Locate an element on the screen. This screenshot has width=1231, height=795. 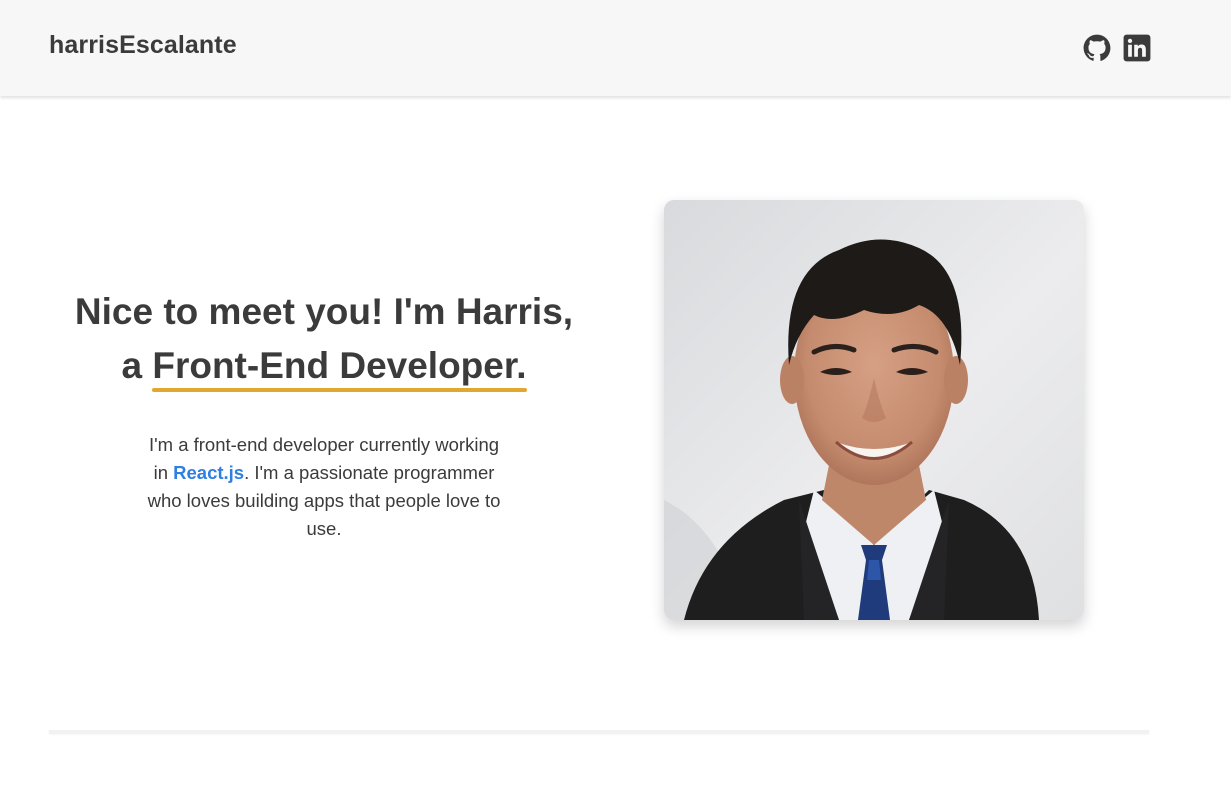
headline-prefix: a is located at coordinates (137, 365).